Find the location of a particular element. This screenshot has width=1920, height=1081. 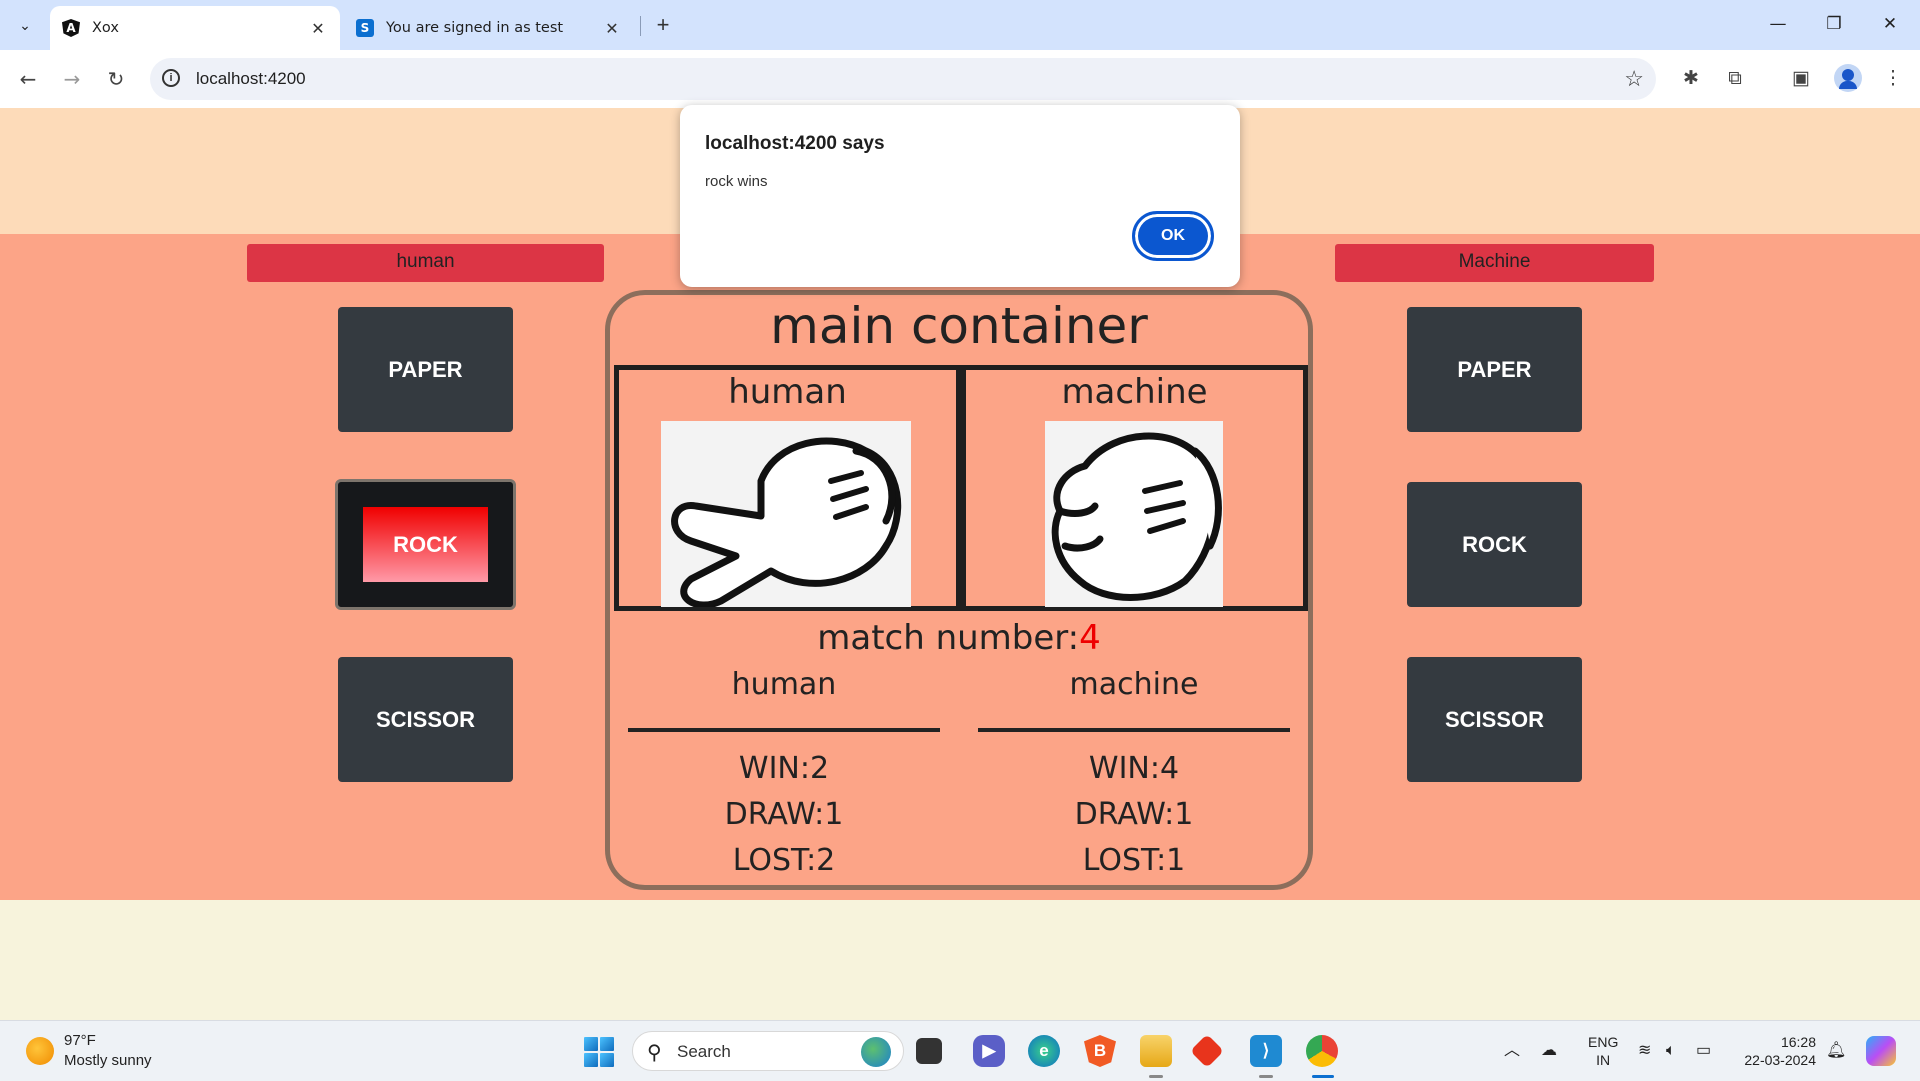

new-tab-icon: + is located at coordinates (663, 25).